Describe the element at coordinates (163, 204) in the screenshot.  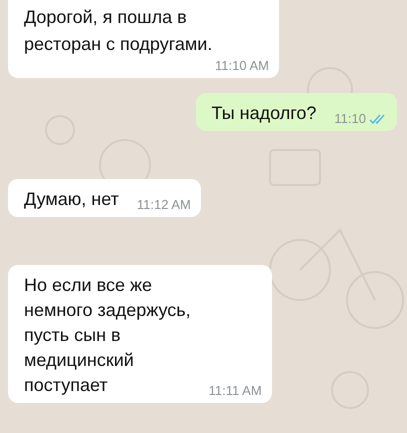
I see `message-time: 11:12 AM` at that location.